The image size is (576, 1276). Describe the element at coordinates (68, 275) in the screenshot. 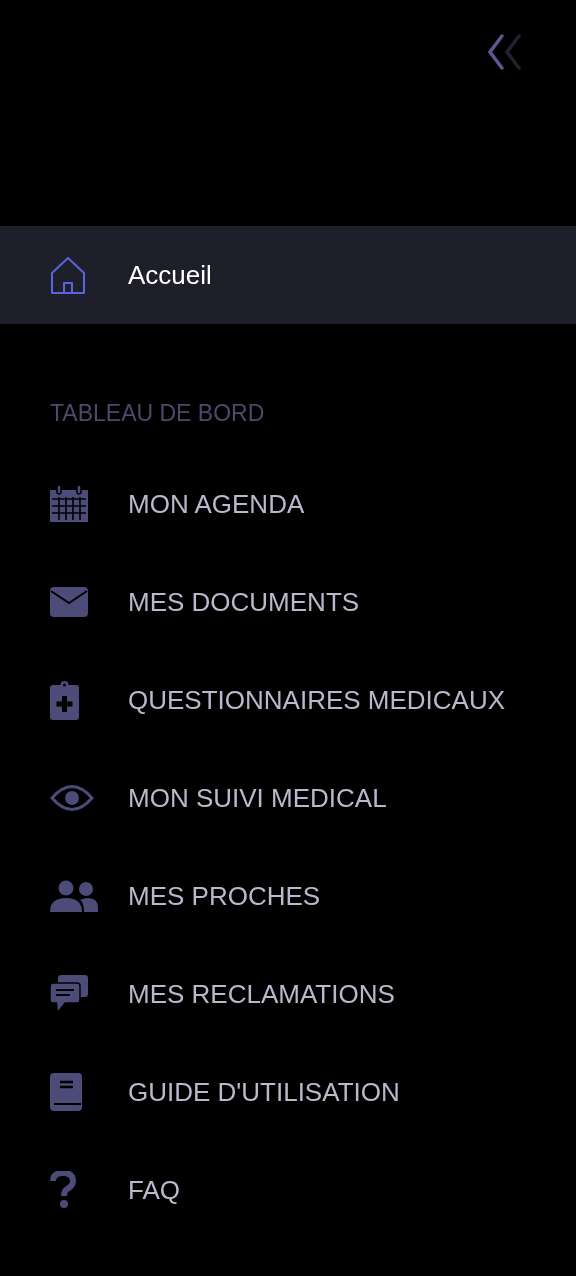

I see `home-icon` at that location.